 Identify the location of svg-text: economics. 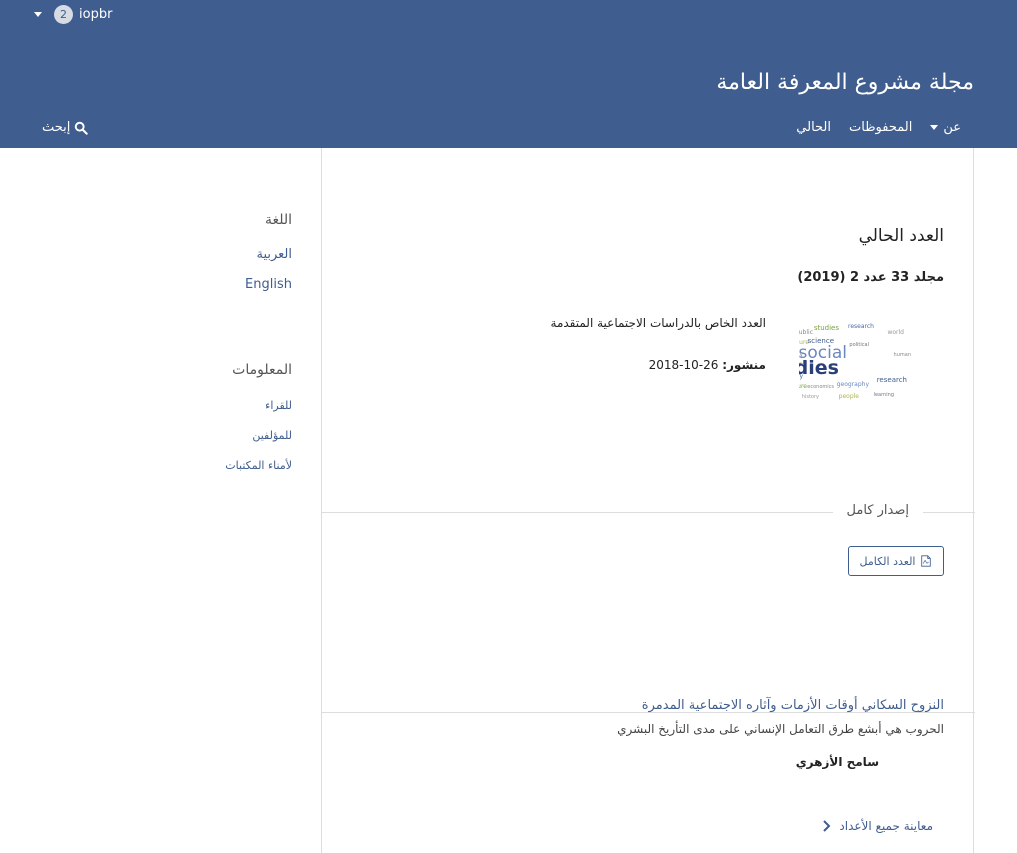
(820, 387).